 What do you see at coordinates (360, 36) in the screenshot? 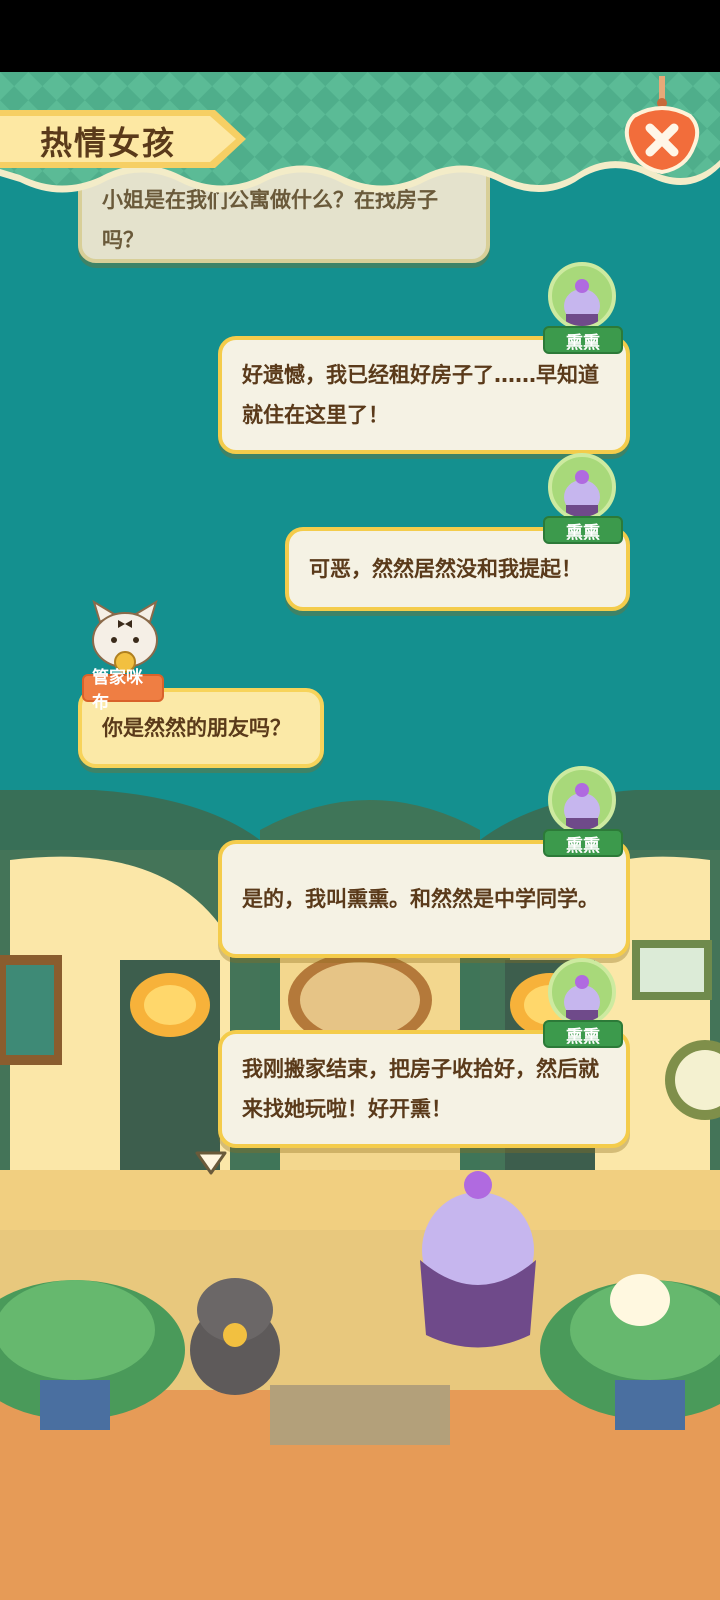
I see `status-bar` at bounding box center [360, 36].